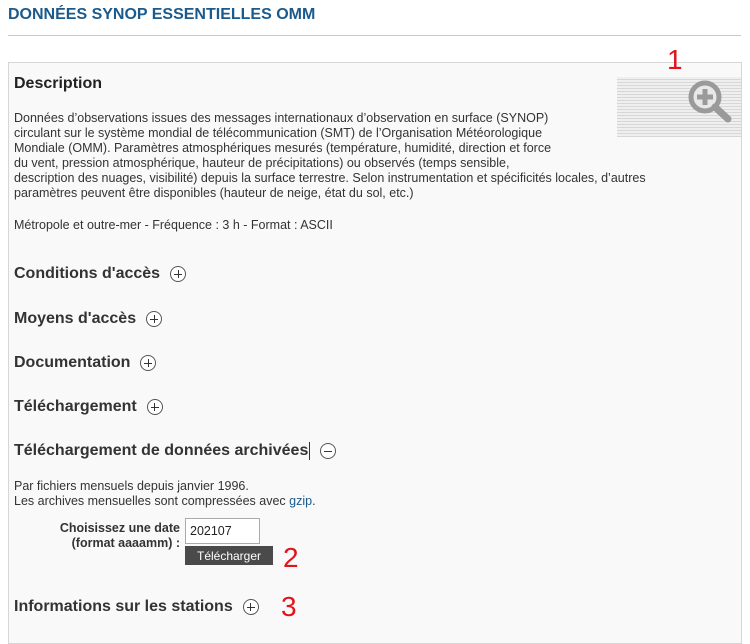 Image resolution: width=750 pixels, height=644 pixels. Describe the element at coordinates (289, 606) in the screenshot. I see `annotation-marker-3: 3` at that location.